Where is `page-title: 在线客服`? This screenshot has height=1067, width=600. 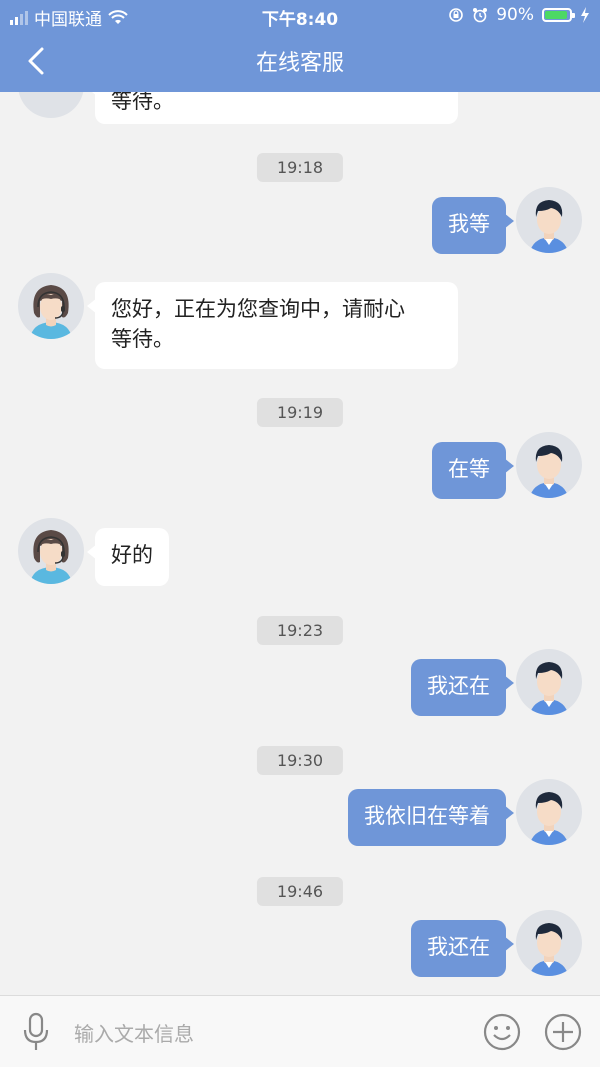
page-title: 在线客服 is located at coordinates (299, 63).